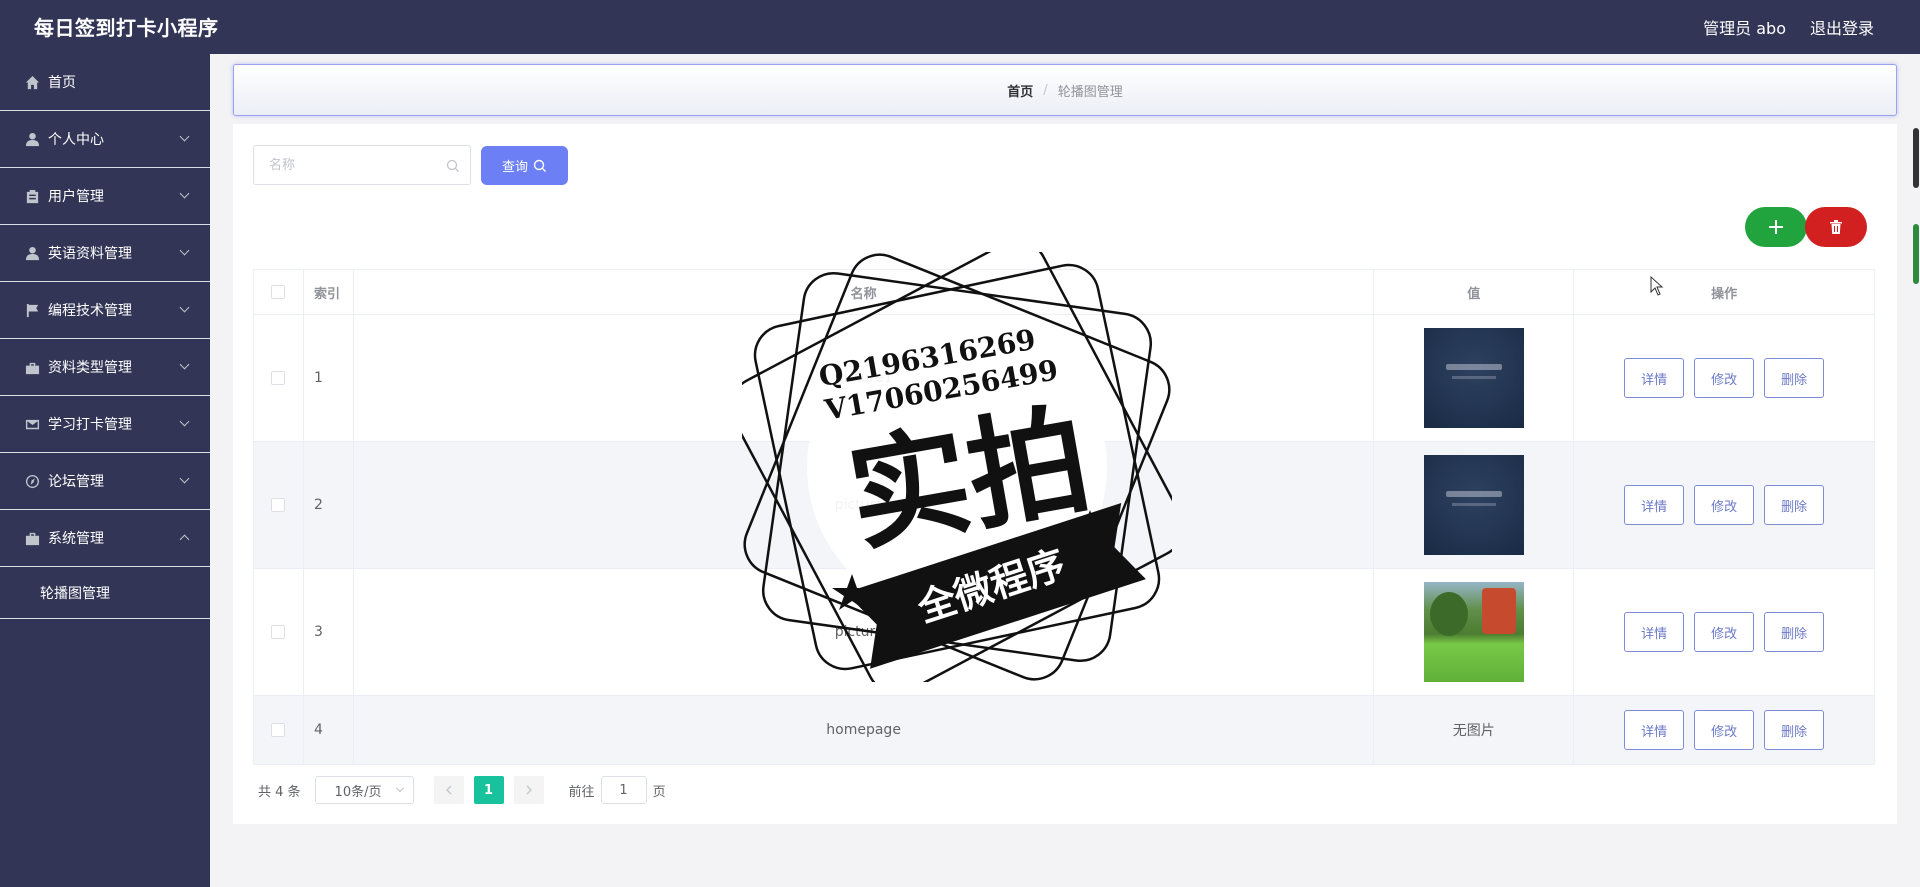 Image resolution: width=1920 pixels, height=887 pixels. What do you see at coordinates (864, 378) in the screenshot?
I see `row-name: picture1` at bounding box center [864, 378].